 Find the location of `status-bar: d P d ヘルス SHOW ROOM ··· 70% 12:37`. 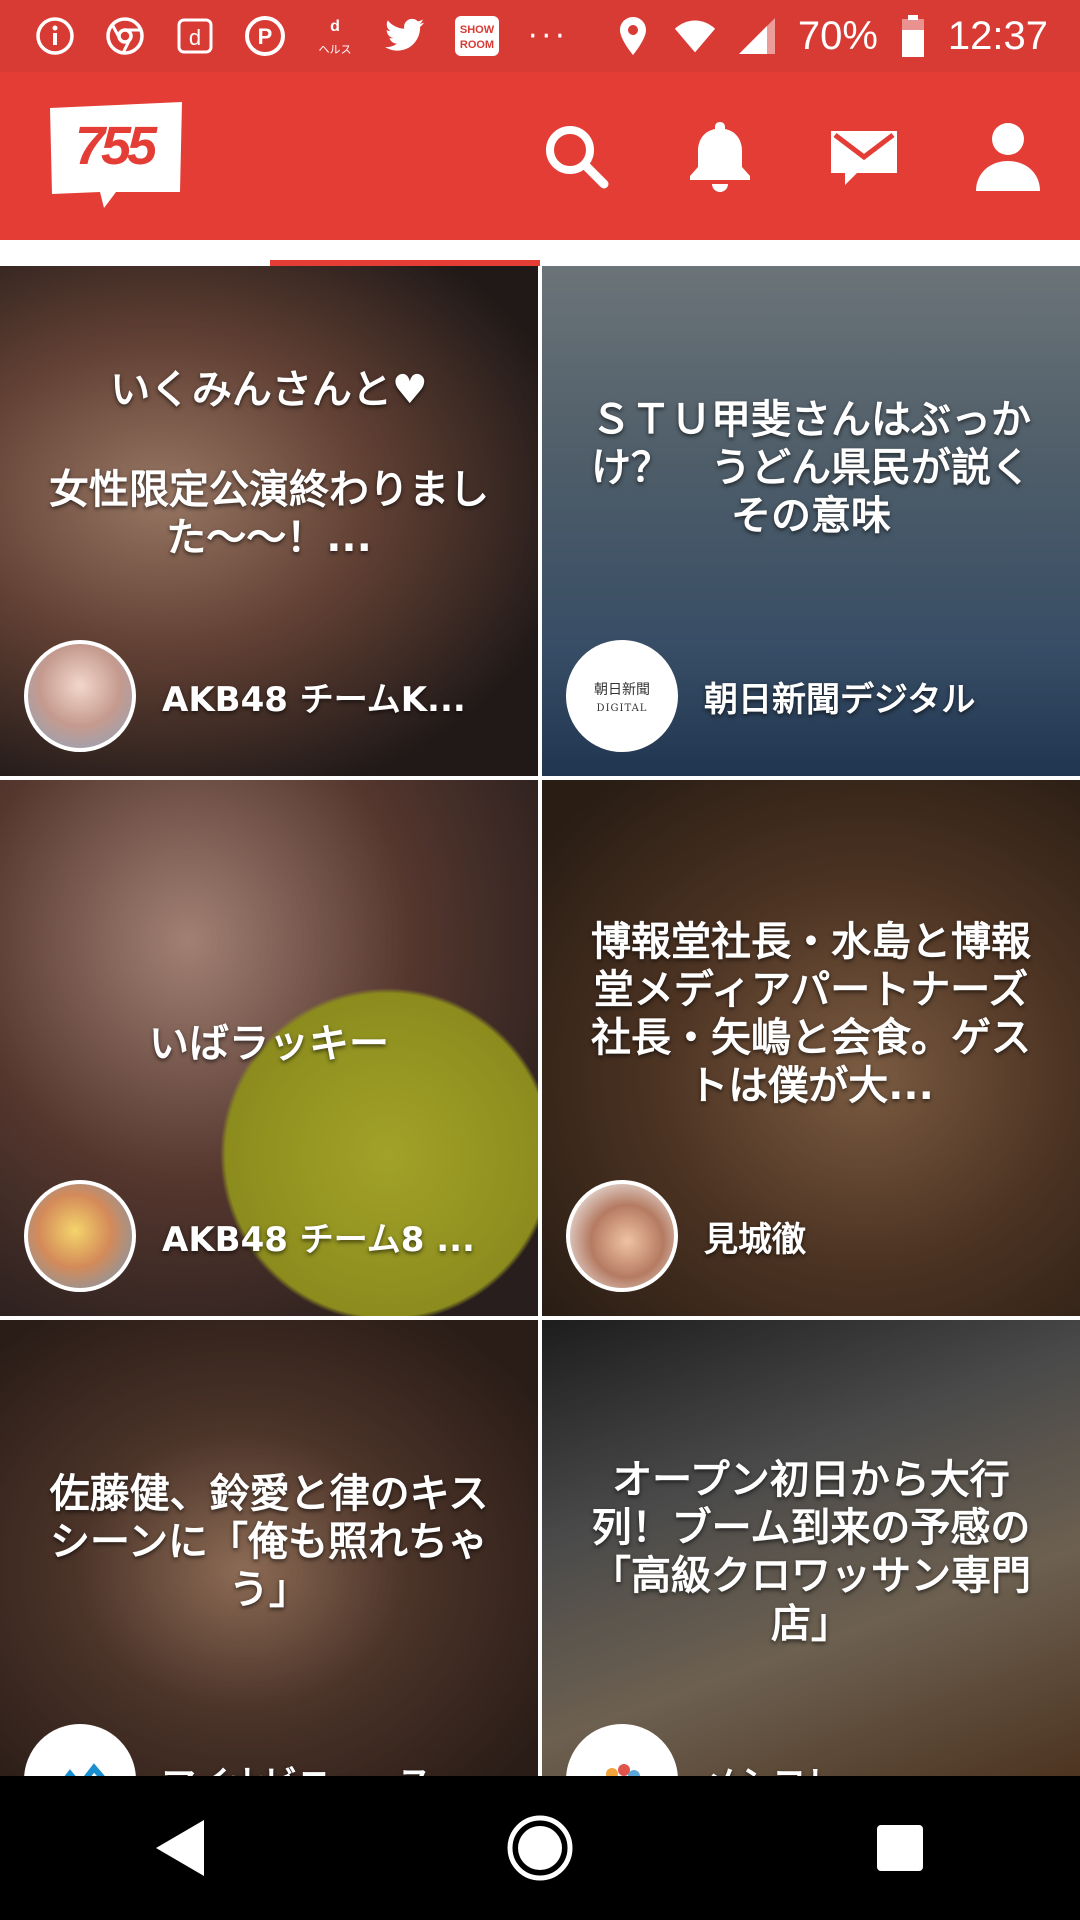

status-bar: d P d ヘルス SHOW ROOM ··· 70% 12:37 is located at coordinates (540, 36).